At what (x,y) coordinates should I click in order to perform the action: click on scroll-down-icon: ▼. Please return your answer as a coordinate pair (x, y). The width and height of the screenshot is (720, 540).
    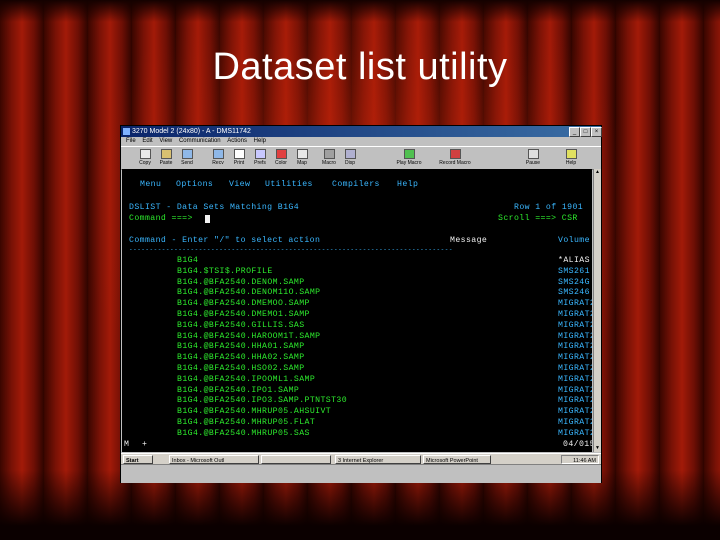
    Looking at the image, I should click on (597, 448).